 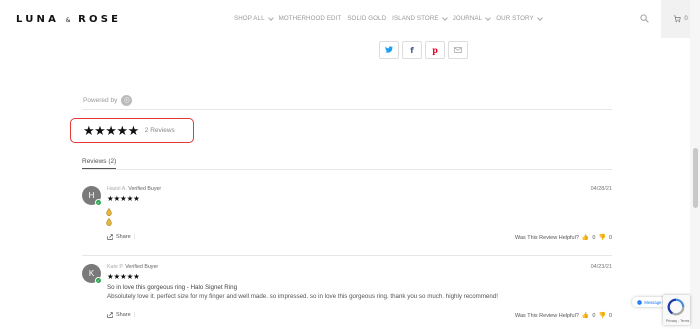 What do you see at coordinates (160, 130) in the screenshot?
I see `review-count-link: 2 Reviews` at bounding box center [160, 130].